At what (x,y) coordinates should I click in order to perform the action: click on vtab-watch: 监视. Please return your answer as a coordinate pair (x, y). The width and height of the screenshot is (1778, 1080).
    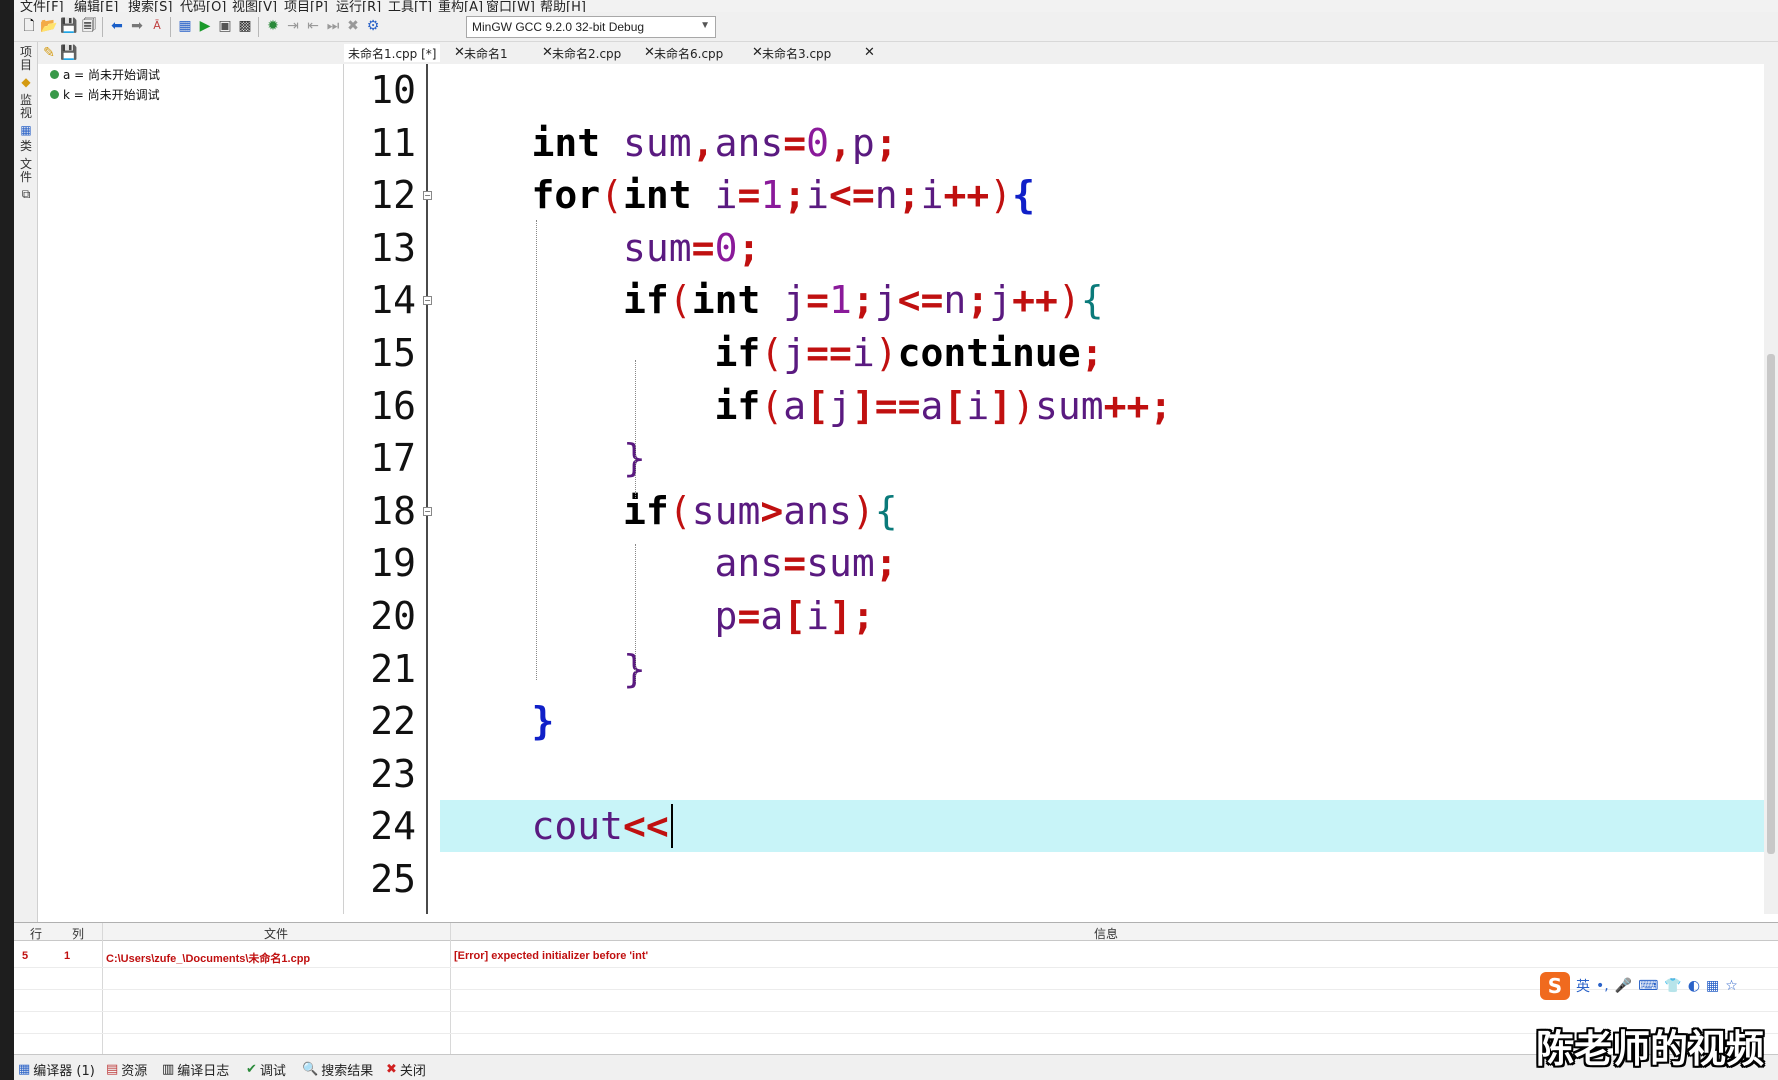
    Looking at the image, I should click on (26, 107).